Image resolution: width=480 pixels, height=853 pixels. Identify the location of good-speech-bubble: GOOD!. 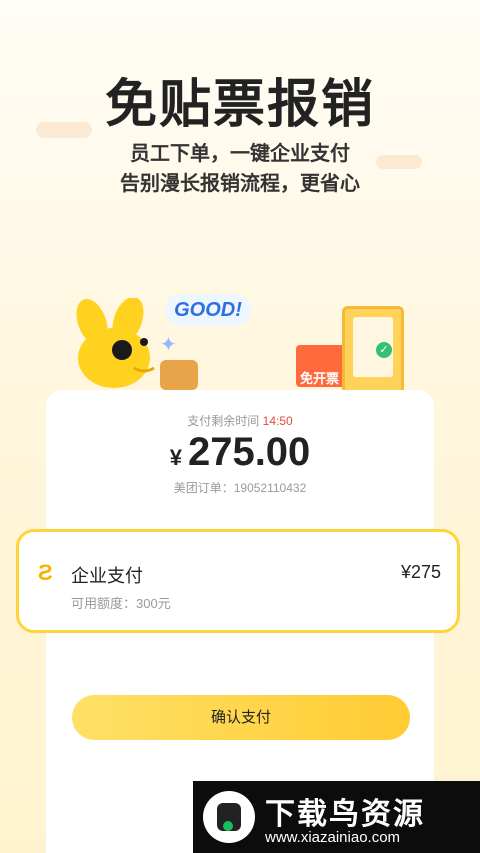
(208, 310).